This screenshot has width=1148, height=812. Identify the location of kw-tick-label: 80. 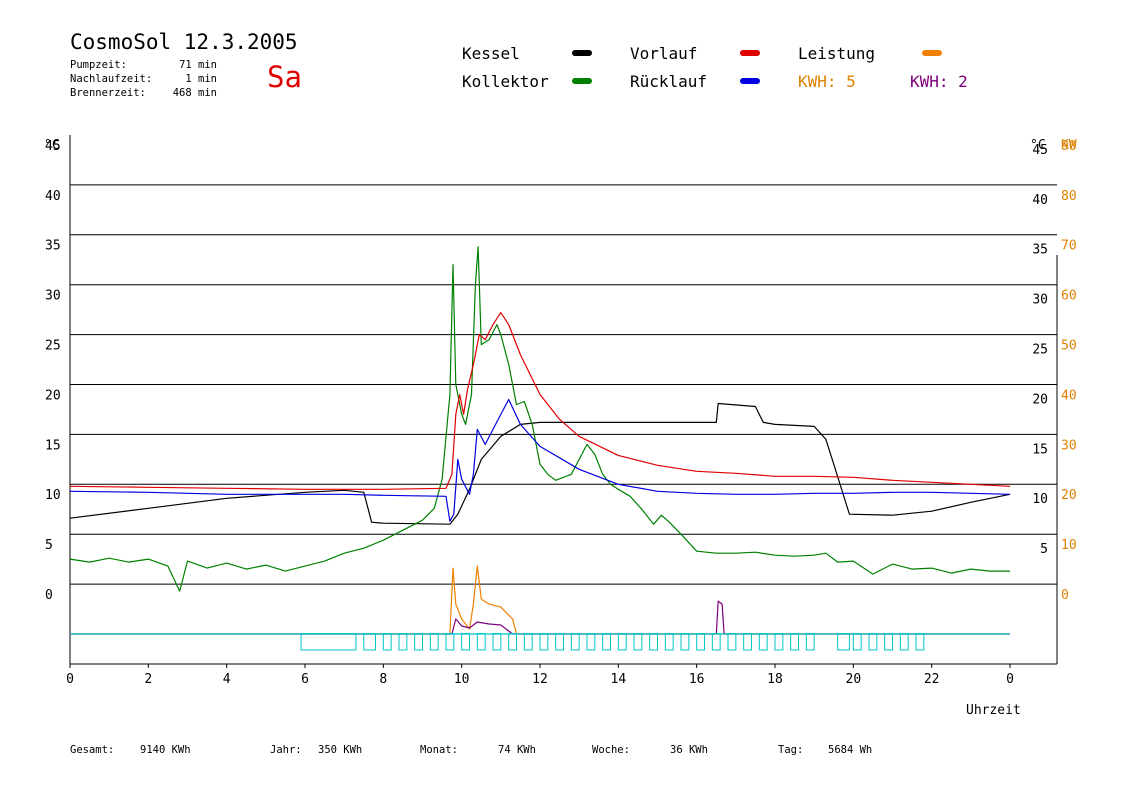
(1069, 196).